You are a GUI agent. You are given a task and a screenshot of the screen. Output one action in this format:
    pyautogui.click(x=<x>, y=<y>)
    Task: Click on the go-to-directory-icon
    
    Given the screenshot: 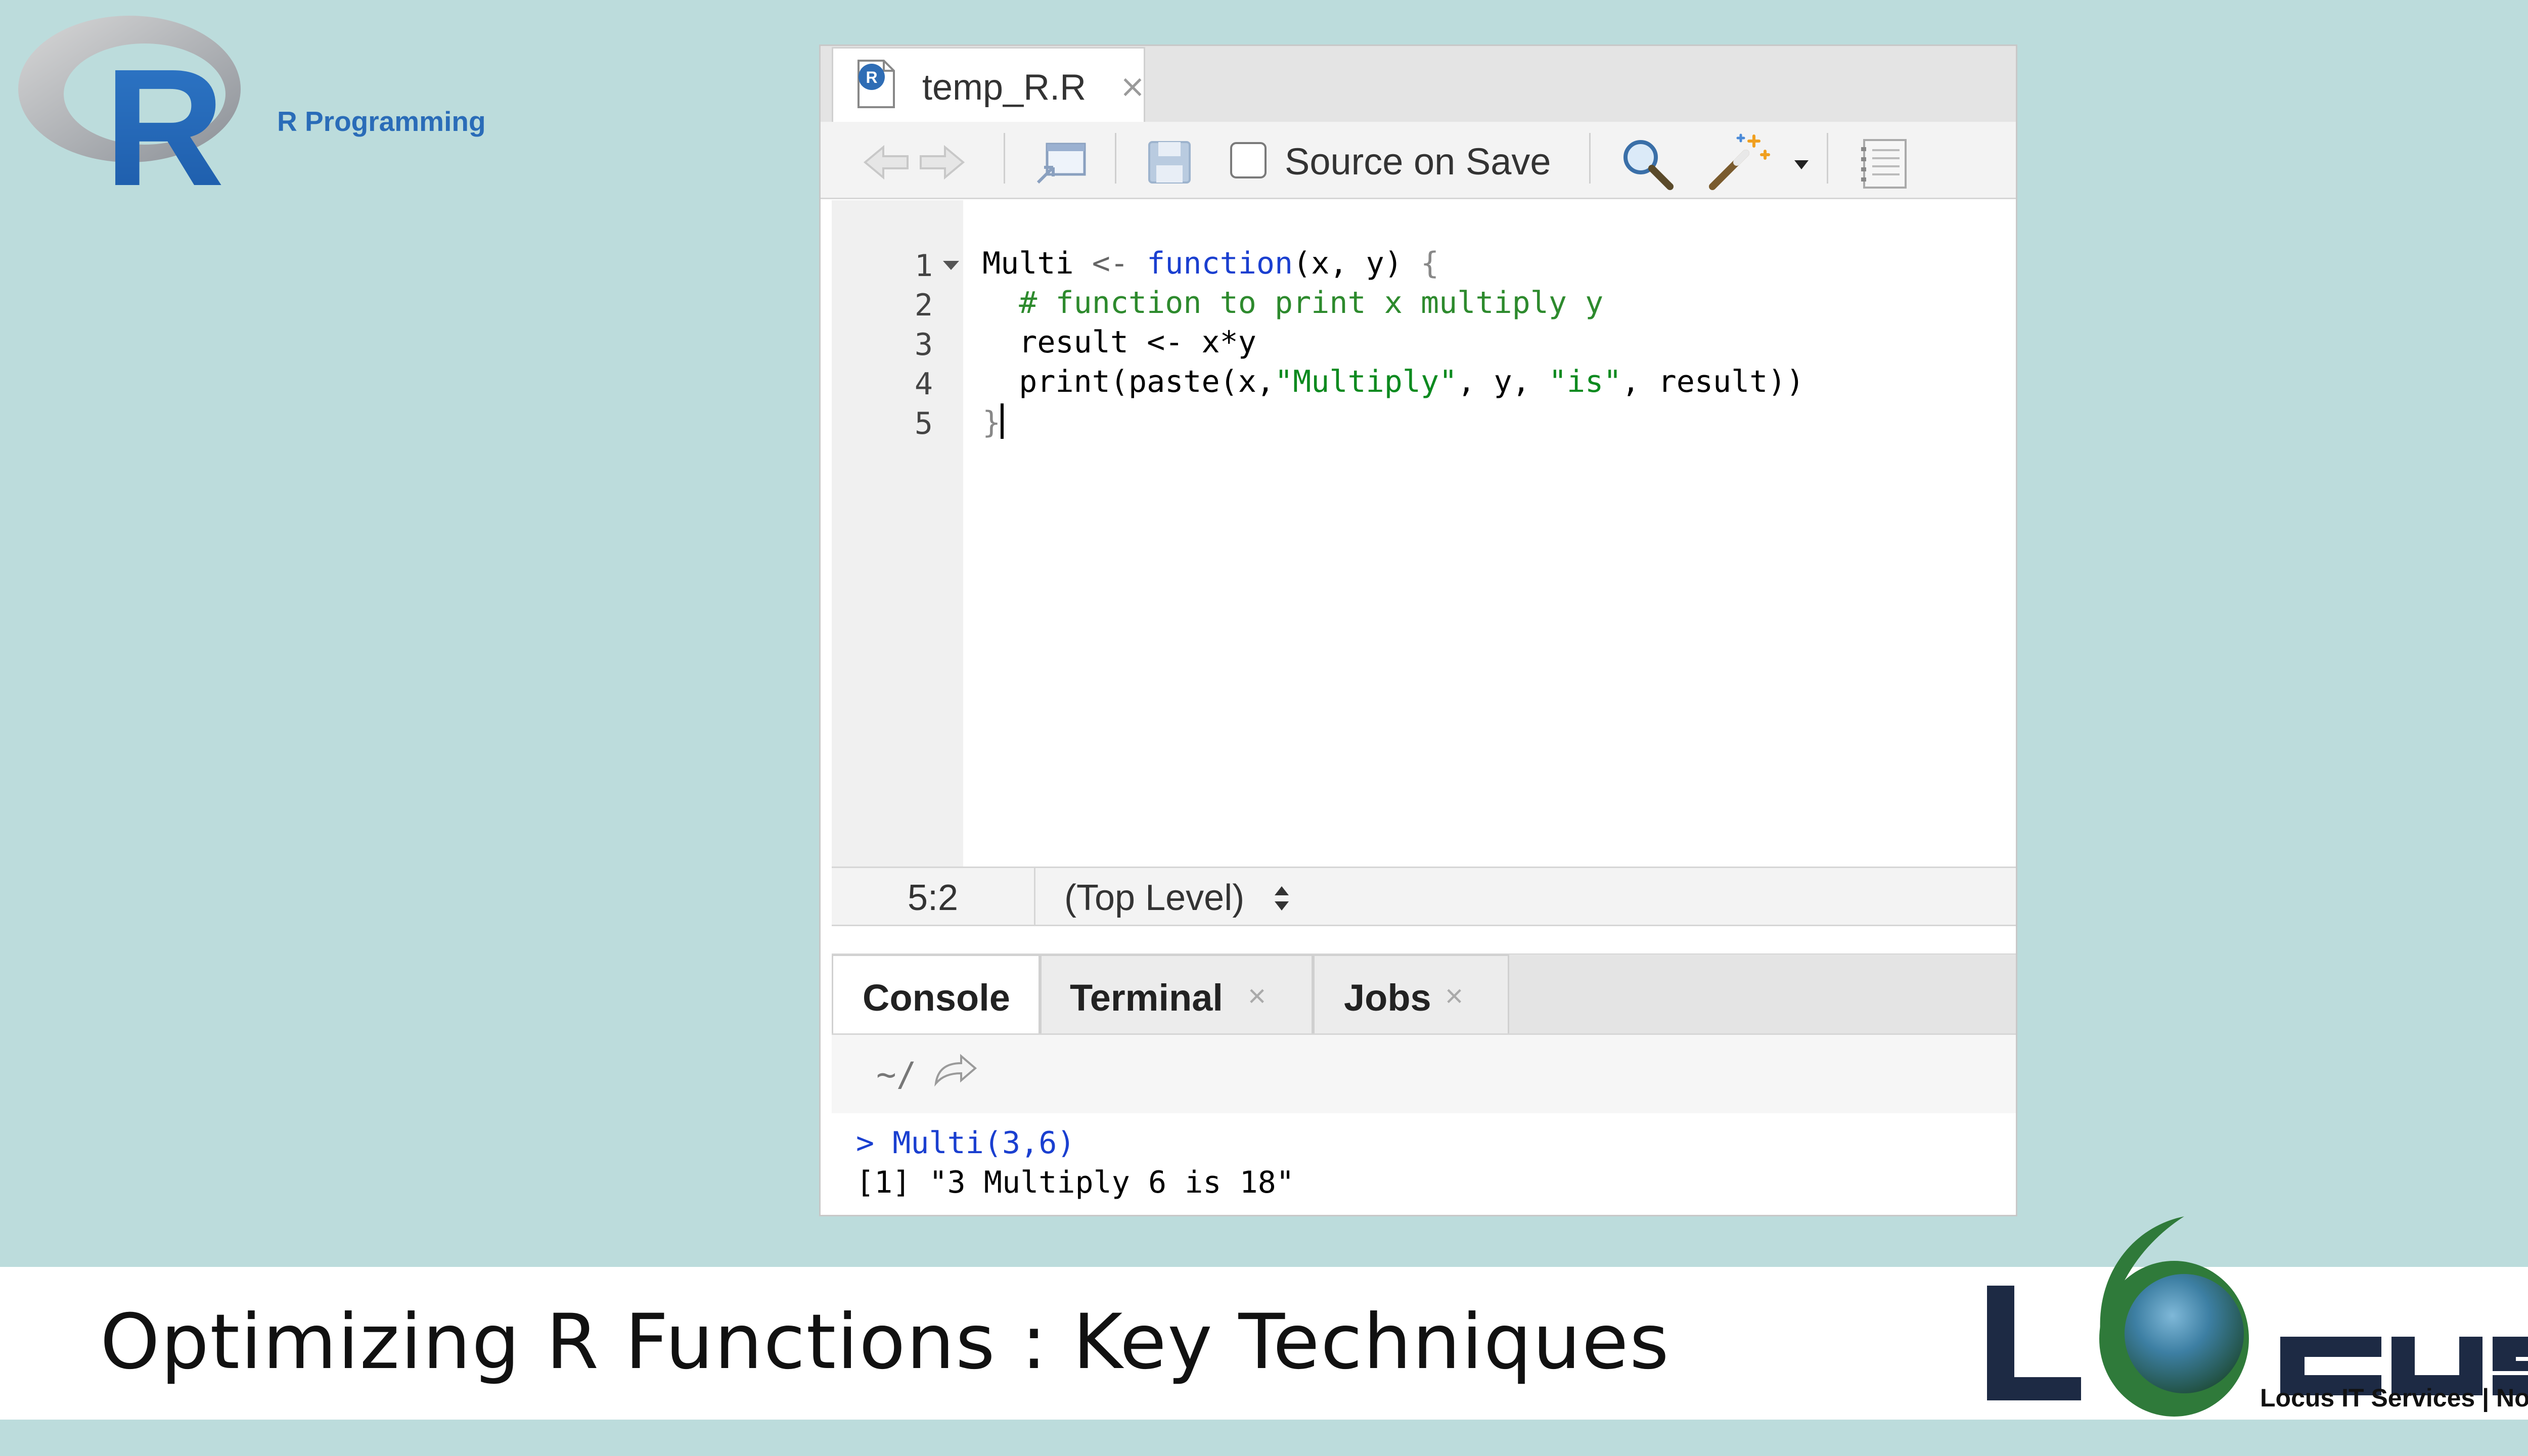 What is the action you would take?
    pyautogui.click(x=956, y=1070)
    